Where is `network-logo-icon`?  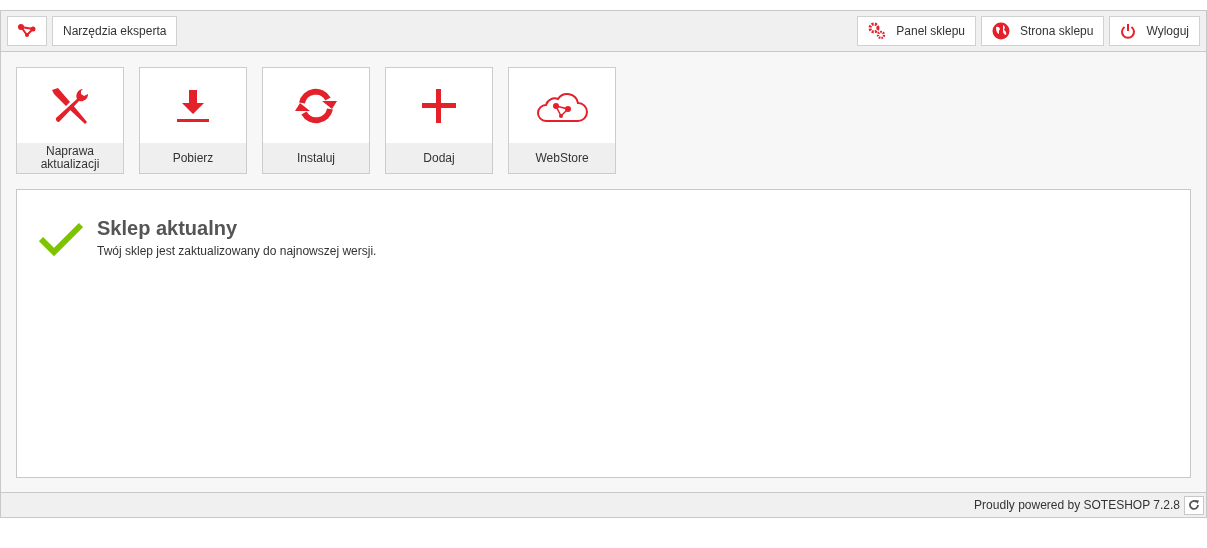
network-logo-icon is located at coordinates (27, 31).